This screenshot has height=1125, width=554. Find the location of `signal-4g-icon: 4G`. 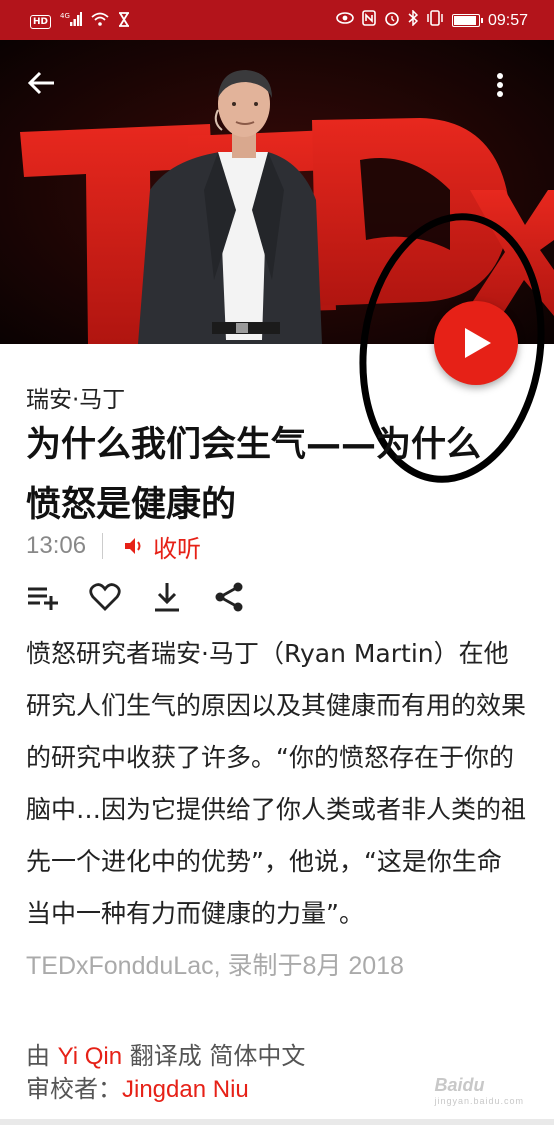

signal-4g-icon: 4G is located at coordinates (71, 21).